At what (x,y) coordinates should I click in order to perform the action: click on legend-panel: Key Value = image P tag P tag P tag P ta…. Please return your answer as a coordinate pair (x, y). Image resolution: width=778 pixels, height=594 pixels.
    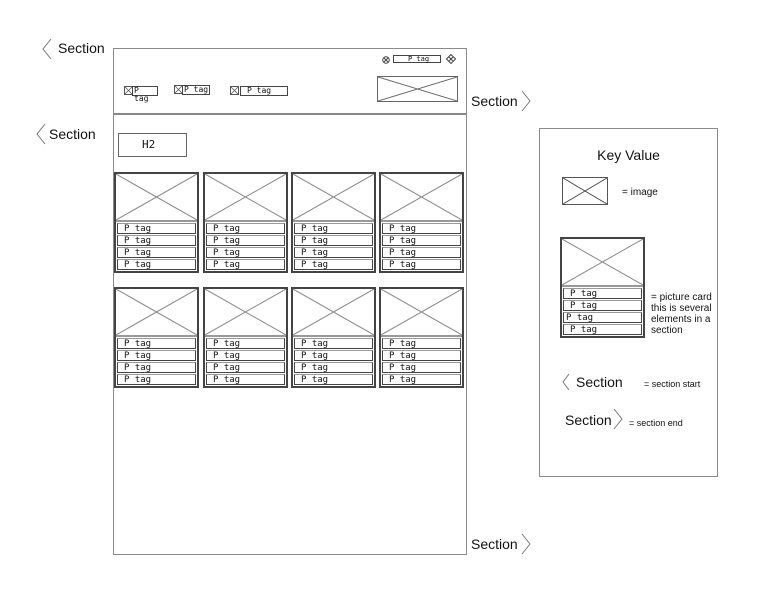
    Looking at the image, I should click on (628, 302).